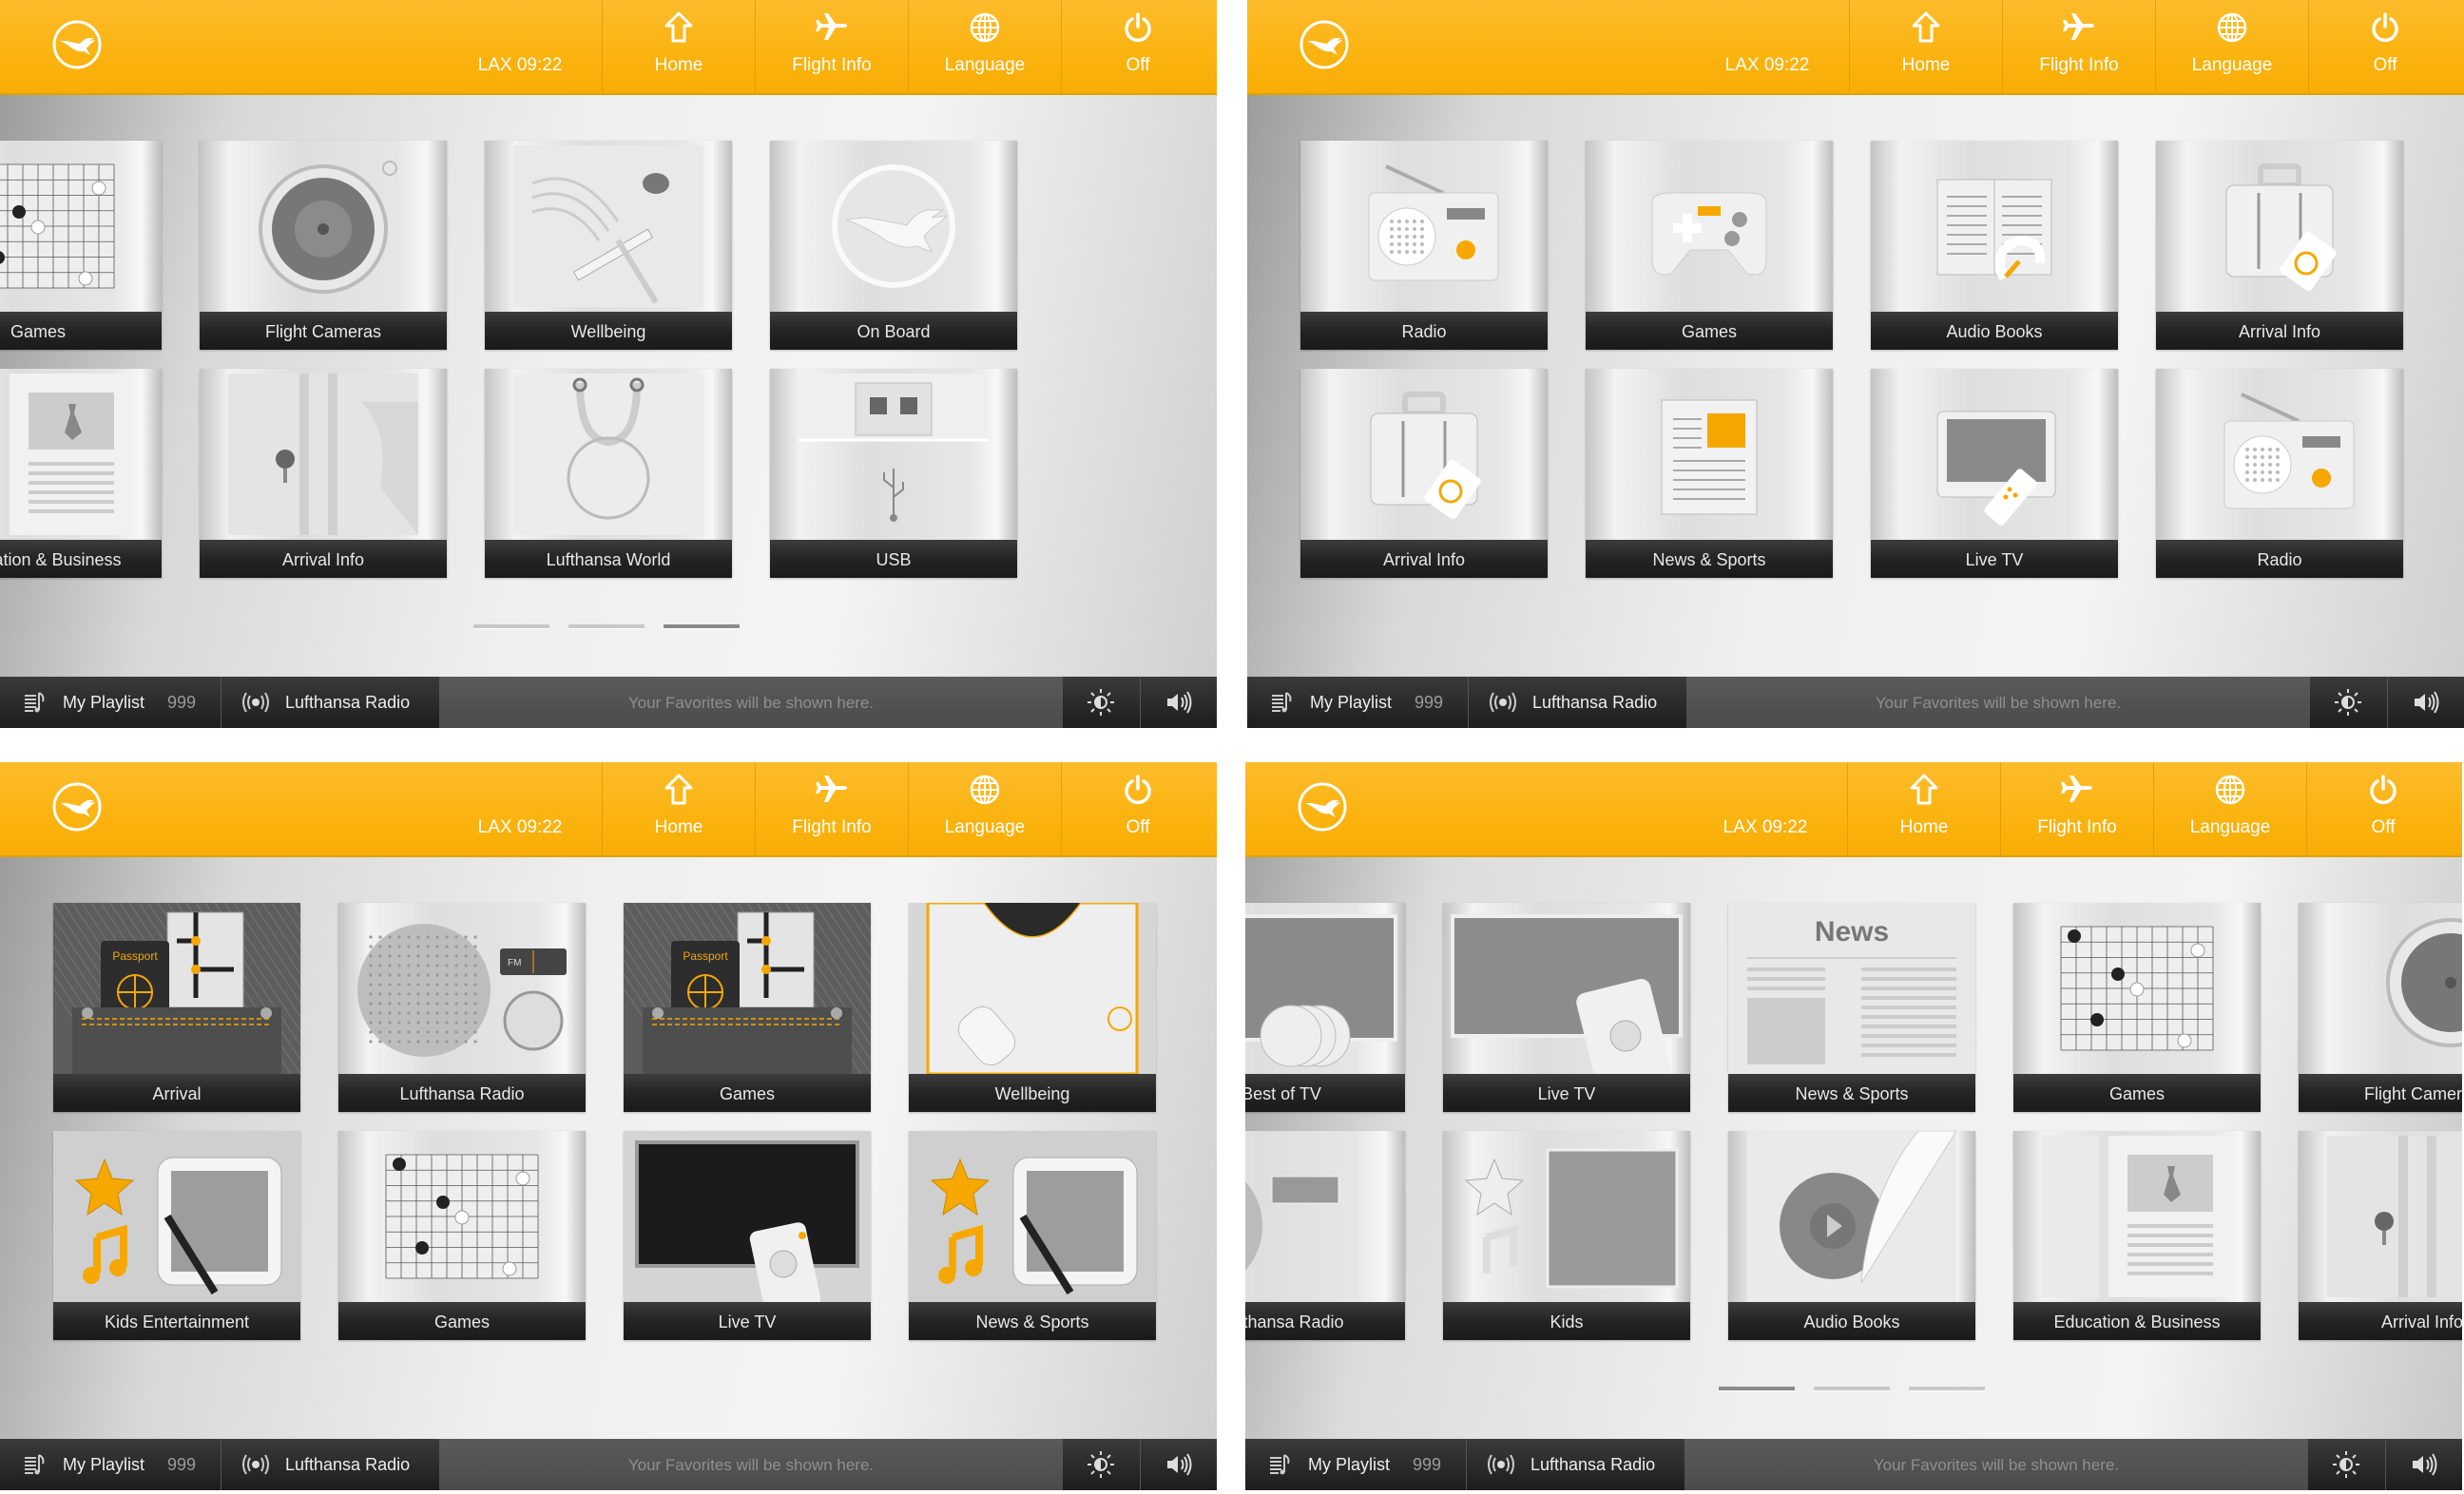  I want to click on power-icon, so click(2383, 791).